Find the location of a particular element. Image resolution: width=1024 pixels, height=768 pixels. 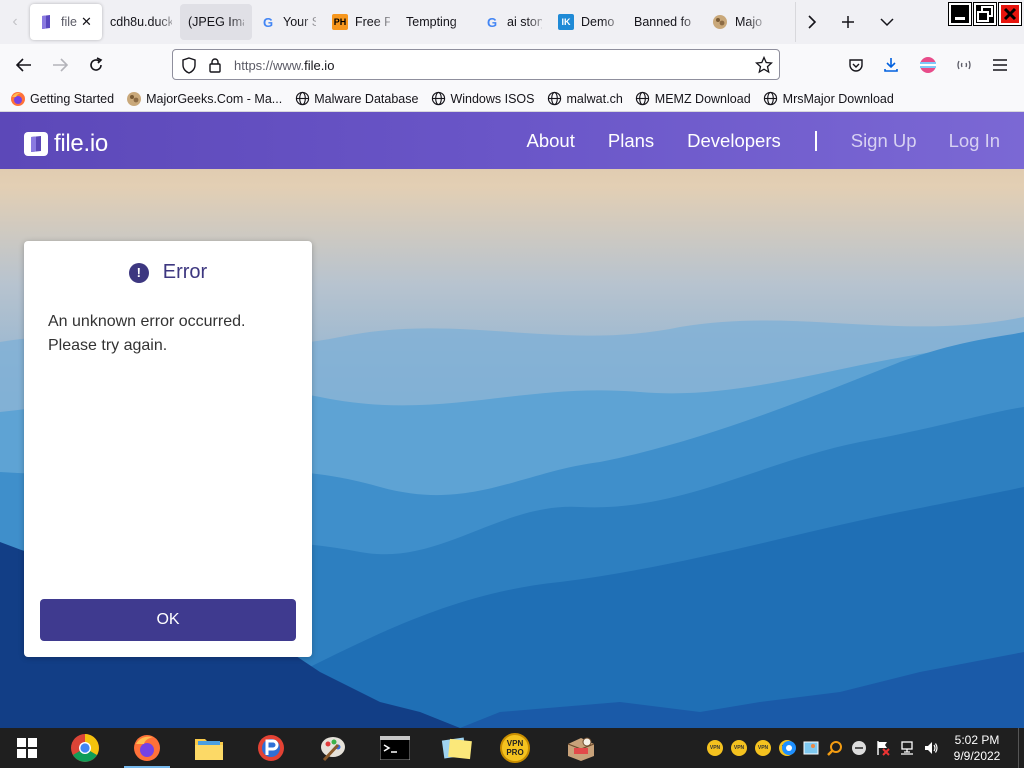

start-button is located at coordinates (27, 748).